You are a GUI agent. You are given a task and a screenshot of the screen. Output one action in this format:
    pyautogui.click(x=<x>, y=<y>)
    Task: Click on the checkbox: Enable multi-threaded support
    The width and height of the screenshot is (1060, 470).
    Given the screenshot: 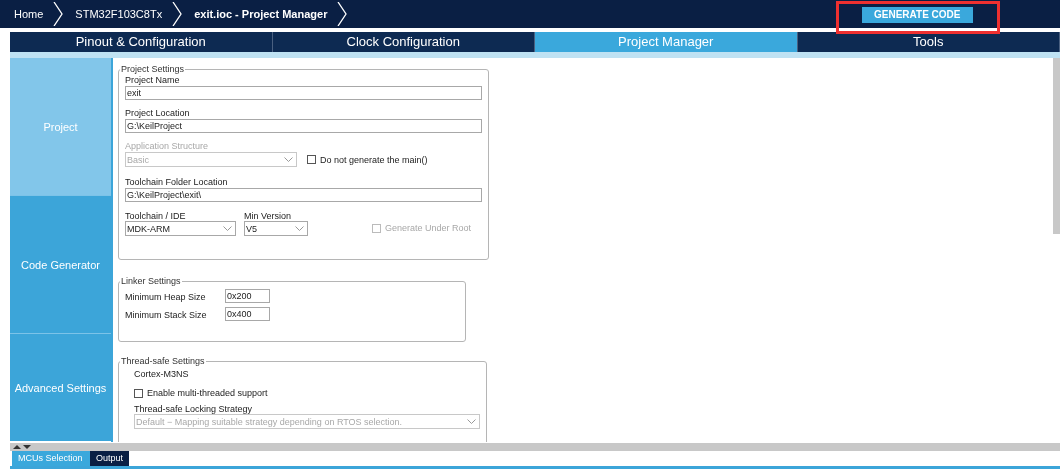 What is the action you would take?
    pyautogui.click(x=307, y=393)
    